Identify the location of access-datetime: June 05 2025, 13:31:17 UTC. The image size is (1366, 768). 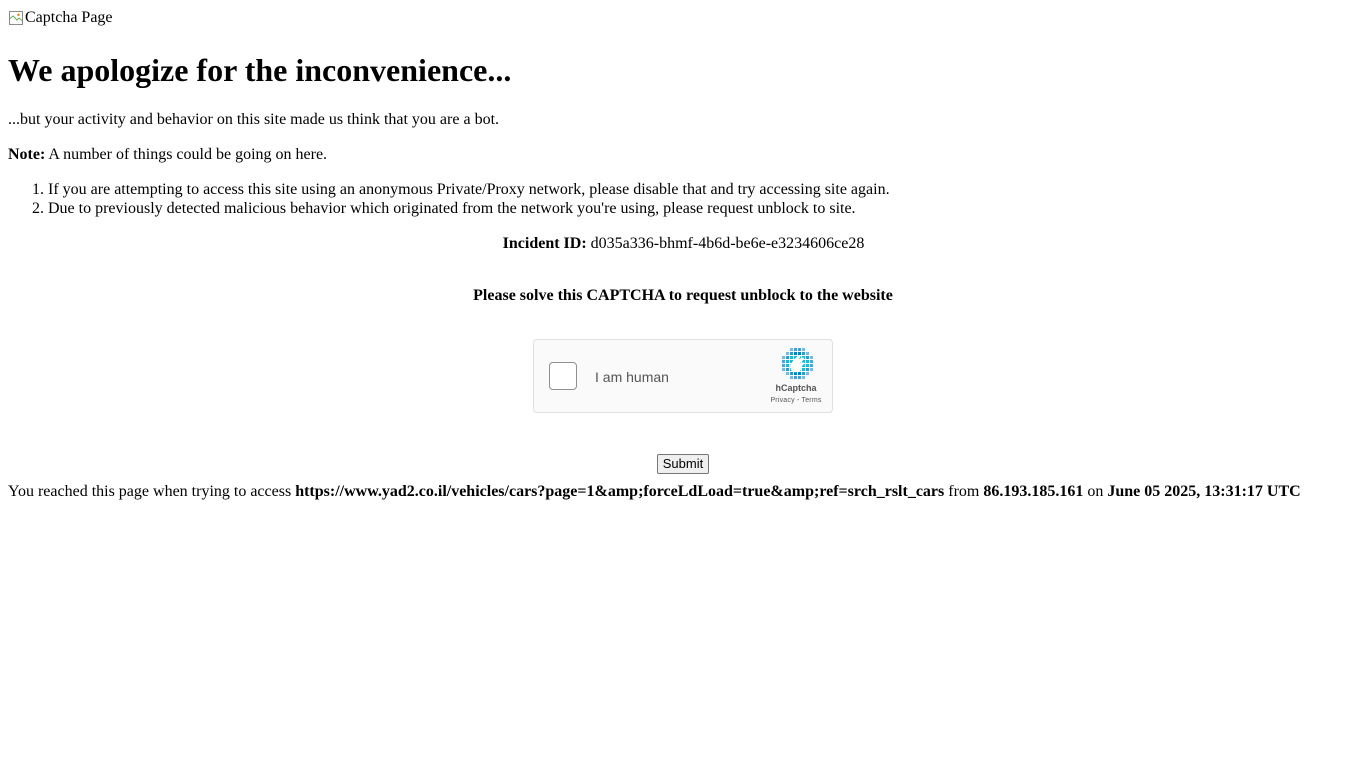
(1204, 491).